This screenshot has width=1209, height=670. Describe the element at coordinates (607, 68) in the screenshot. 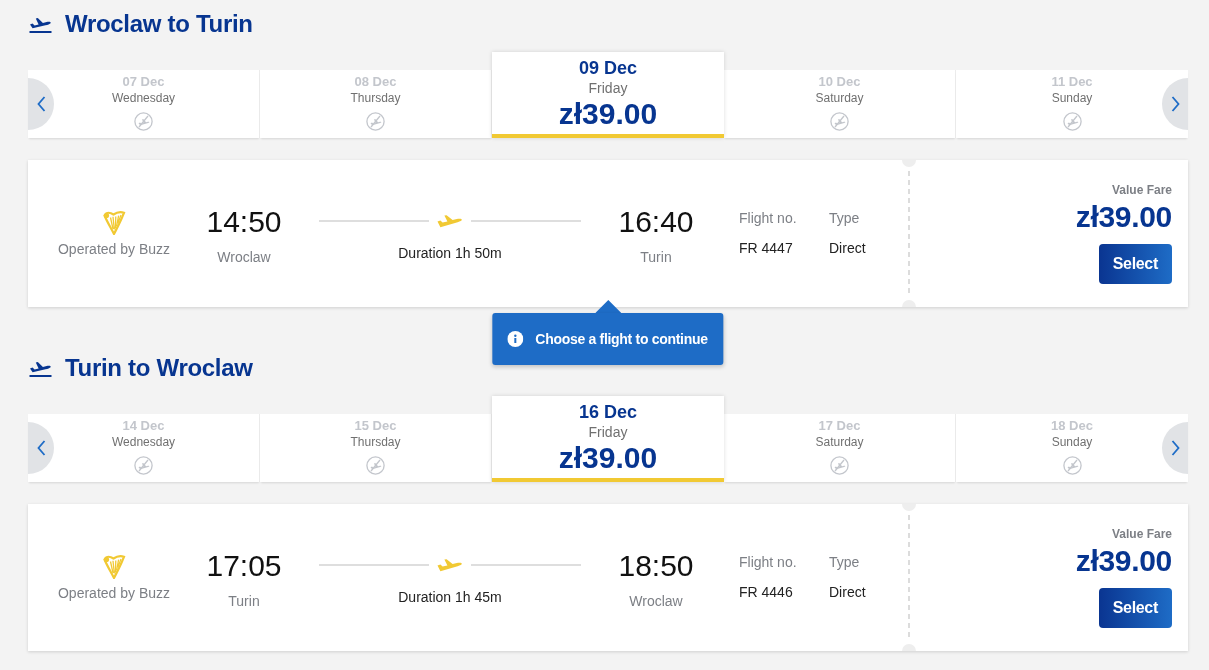

I see `date-label: 09 Dec` at that location.